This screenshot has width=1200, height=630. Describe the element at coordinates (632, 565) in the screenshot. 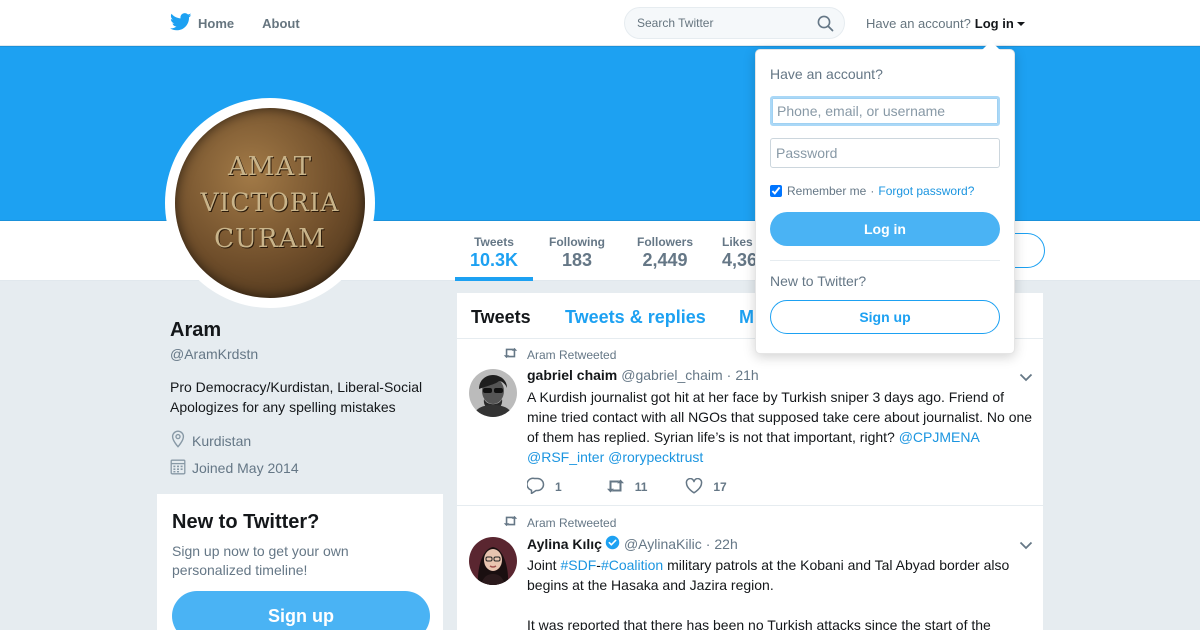

I see `hashtag-link: #Coalition` at that location.